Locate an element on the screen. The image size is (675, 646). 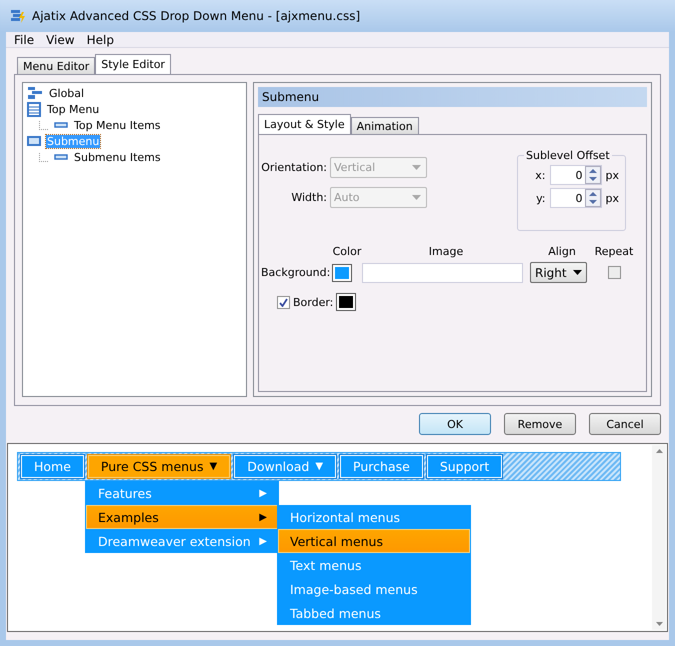
tab: Animation is located at coordinates (384, 125).